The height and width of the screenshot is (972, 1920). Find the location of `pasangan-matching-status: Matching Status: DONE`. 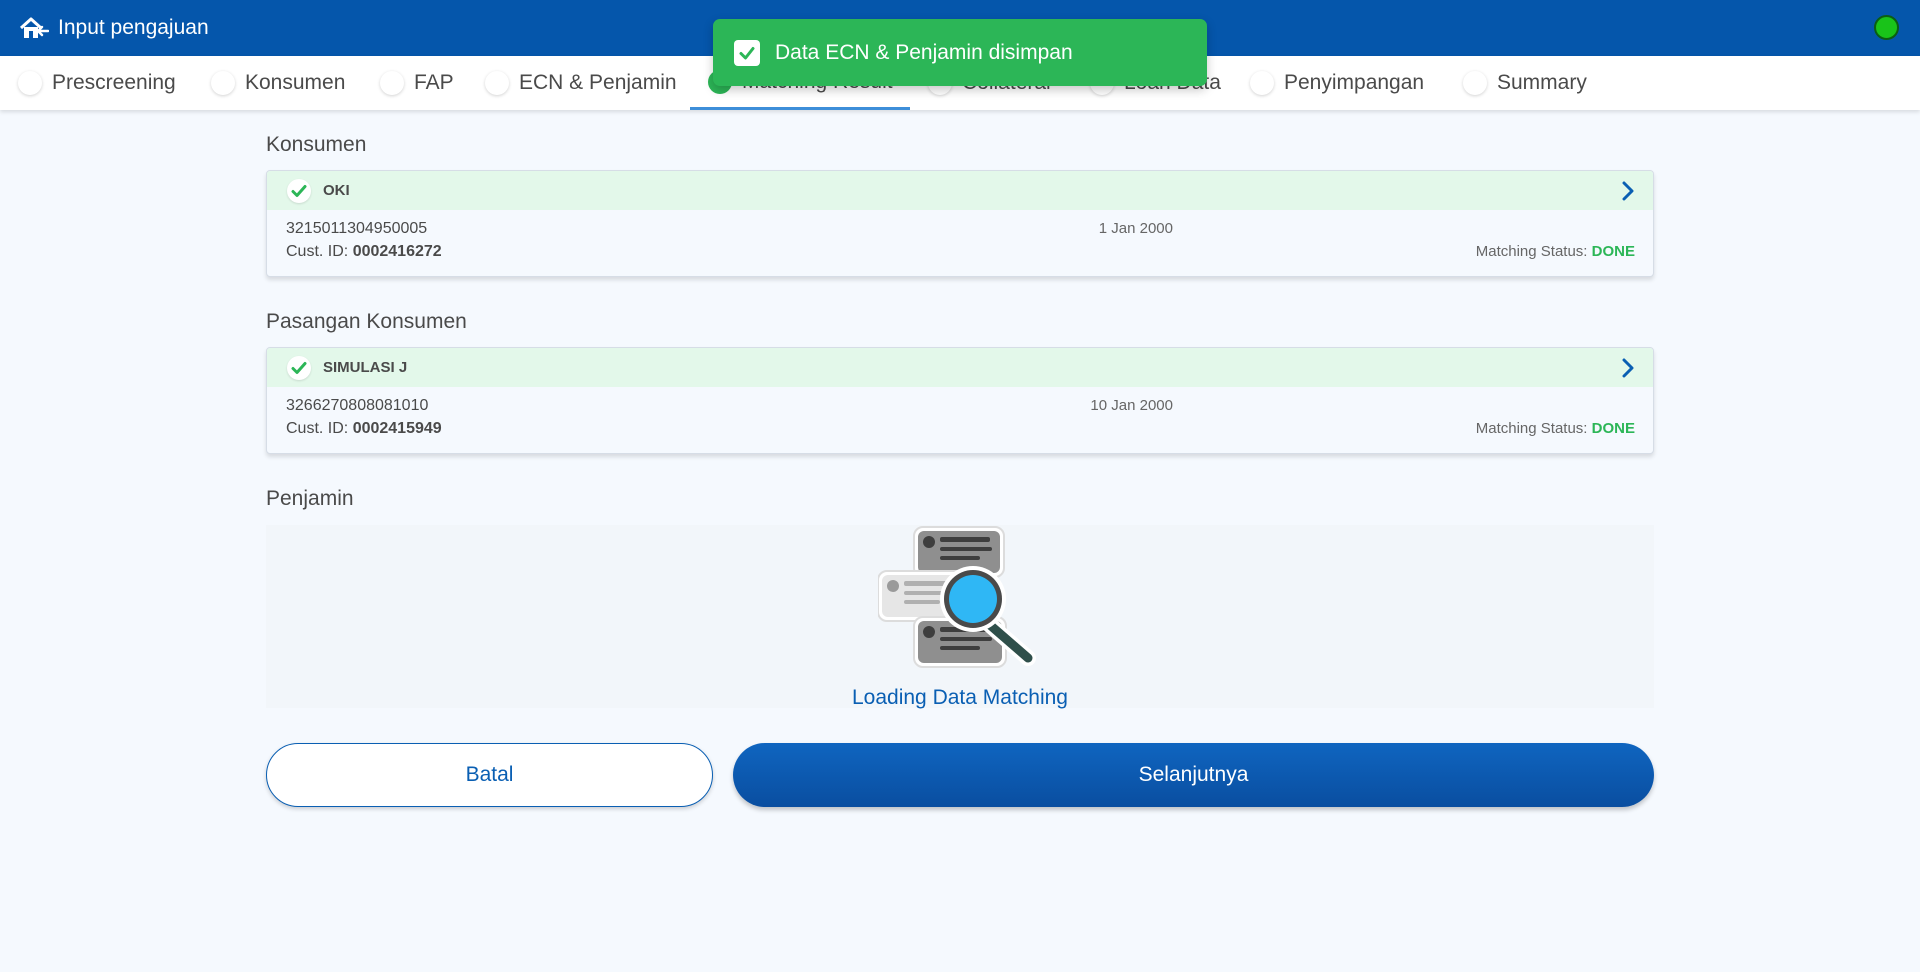

pasangan-matching-status: Matching Status: DONE is located at coordinates (1555, 428).